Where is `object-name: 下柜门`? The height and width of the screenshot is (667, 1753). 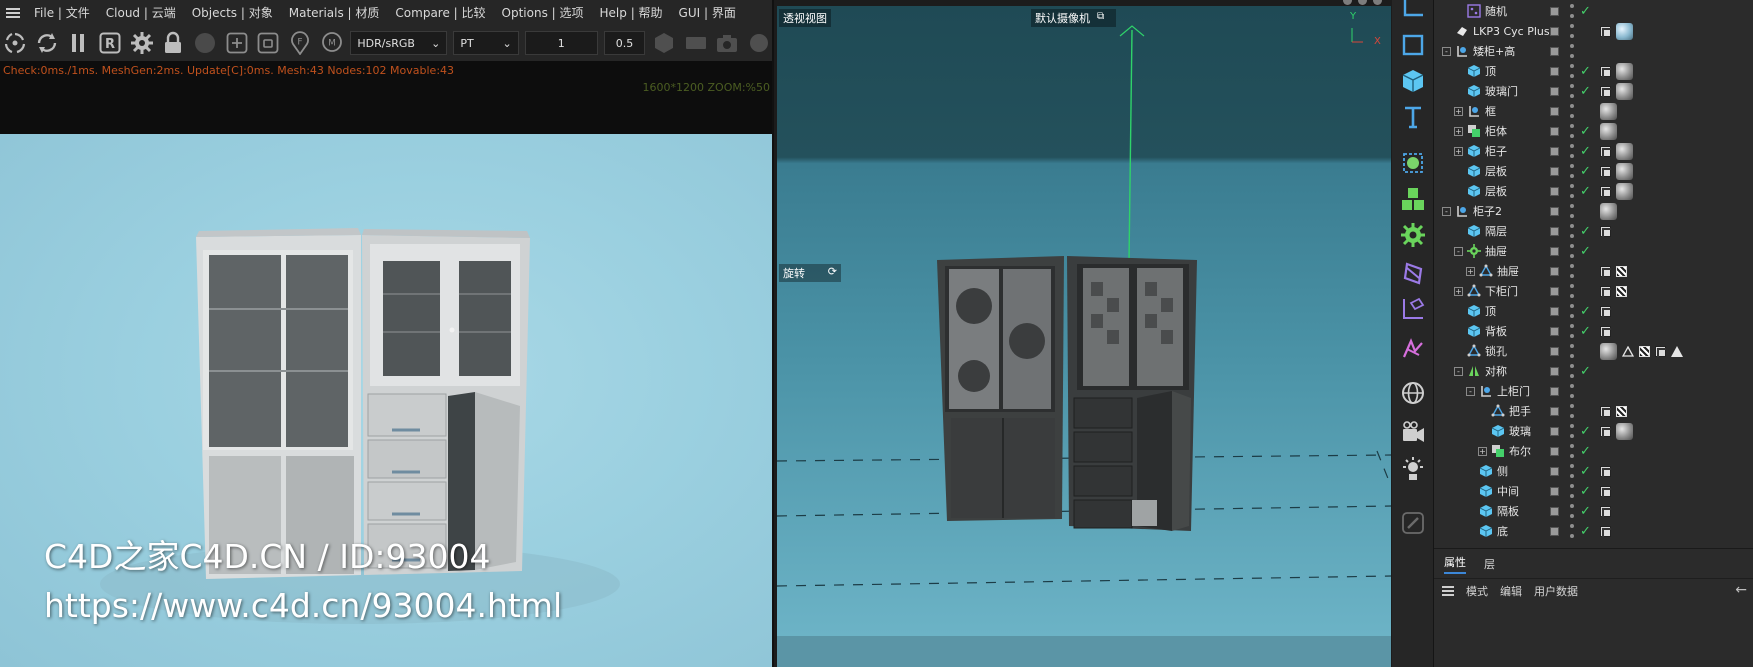 object-name: 下柜门 is located at coordinates (1501, 291).